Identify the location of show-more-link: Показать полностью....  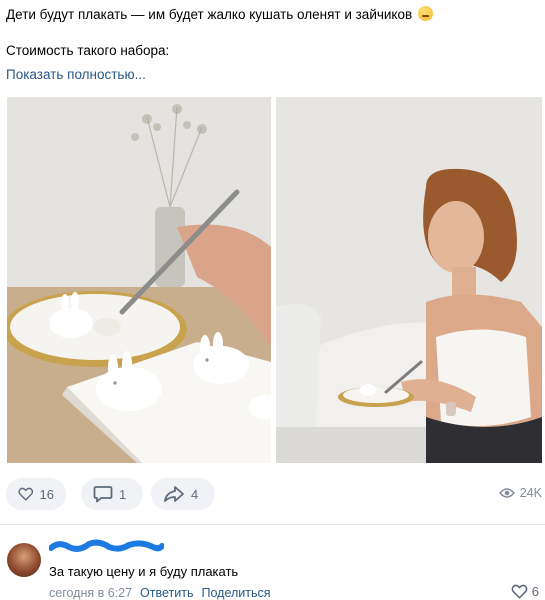
(76, 74).